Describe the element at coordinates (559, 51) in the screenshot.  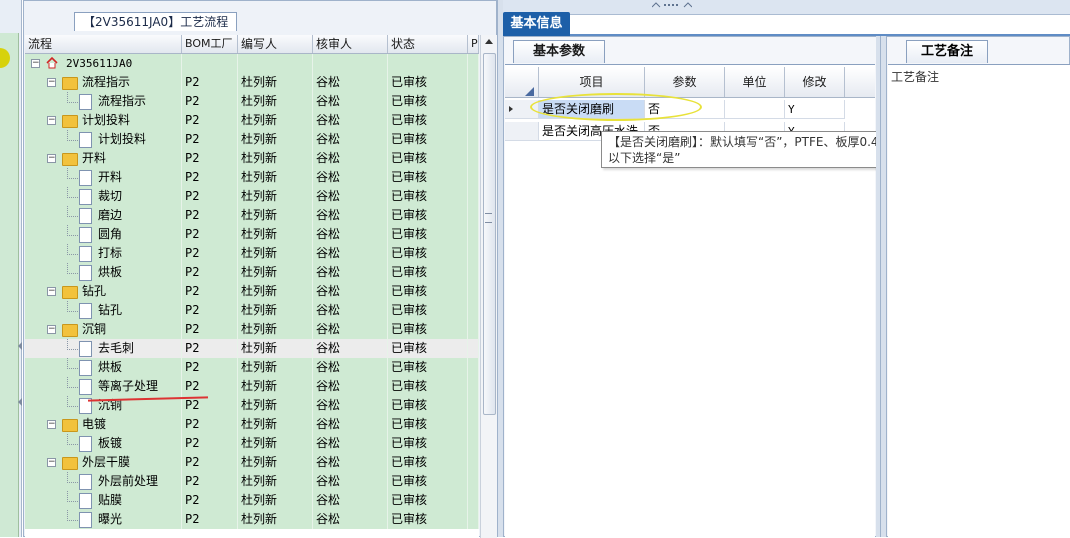
I see `tab-basic-params: 基本参数` at that location.